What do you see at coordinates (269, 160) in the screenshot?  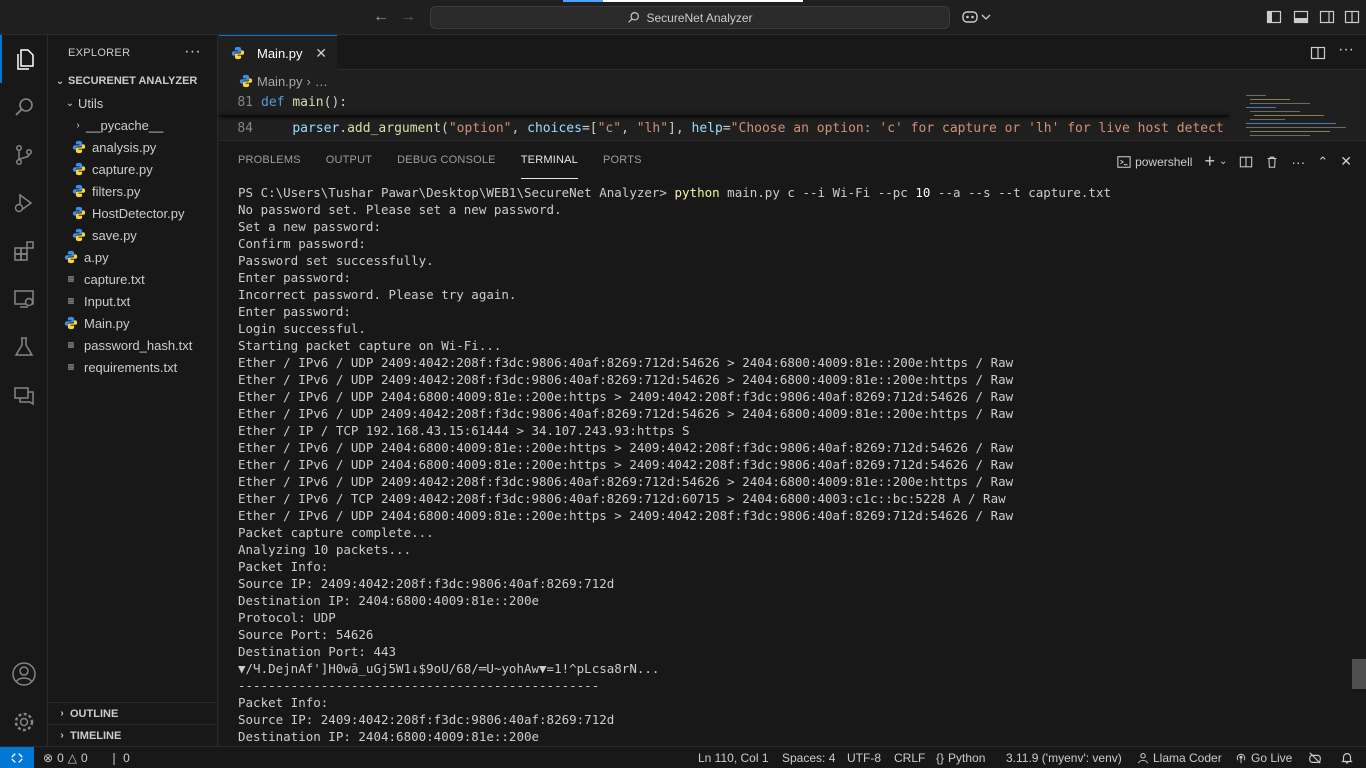 I see `tab-problems: PROBLEMS` at bounding box center [269, 160].